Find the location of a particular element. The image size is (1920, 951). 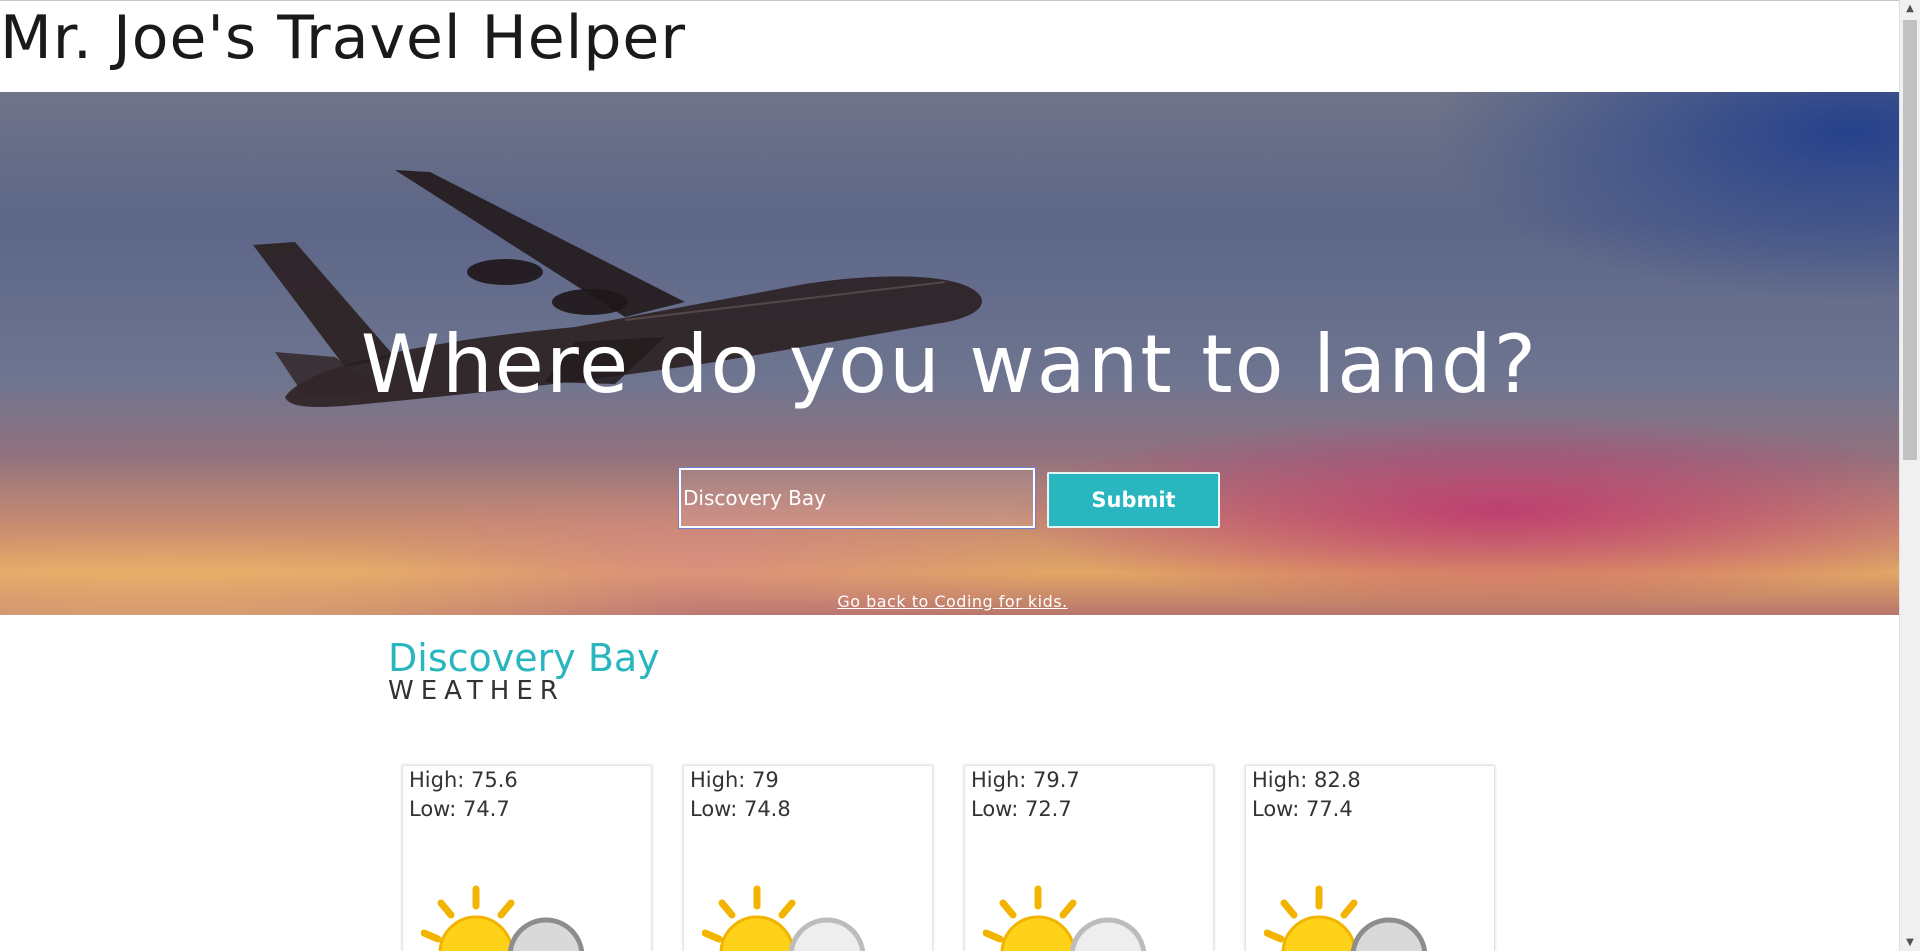

weather-city-name: Discovery Bay is located at coordinates (524, 658).